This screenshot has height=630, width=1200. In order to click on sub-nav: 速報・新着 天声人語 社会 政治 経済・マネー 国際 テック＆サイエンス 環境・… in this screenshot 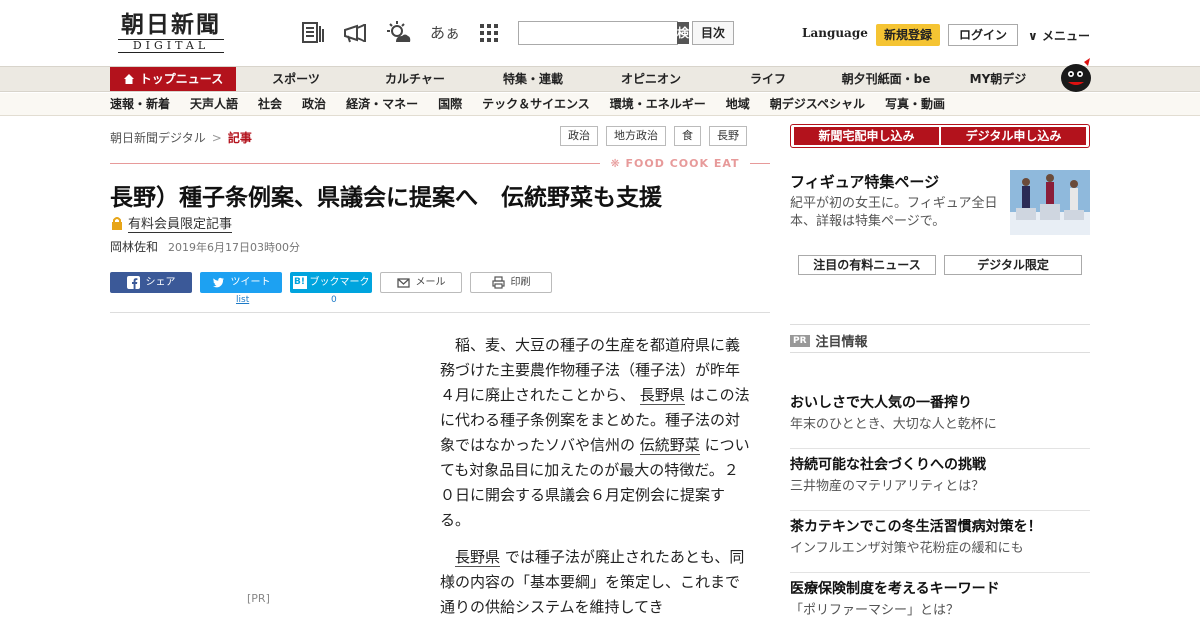, I will do `click(600, 104)`.